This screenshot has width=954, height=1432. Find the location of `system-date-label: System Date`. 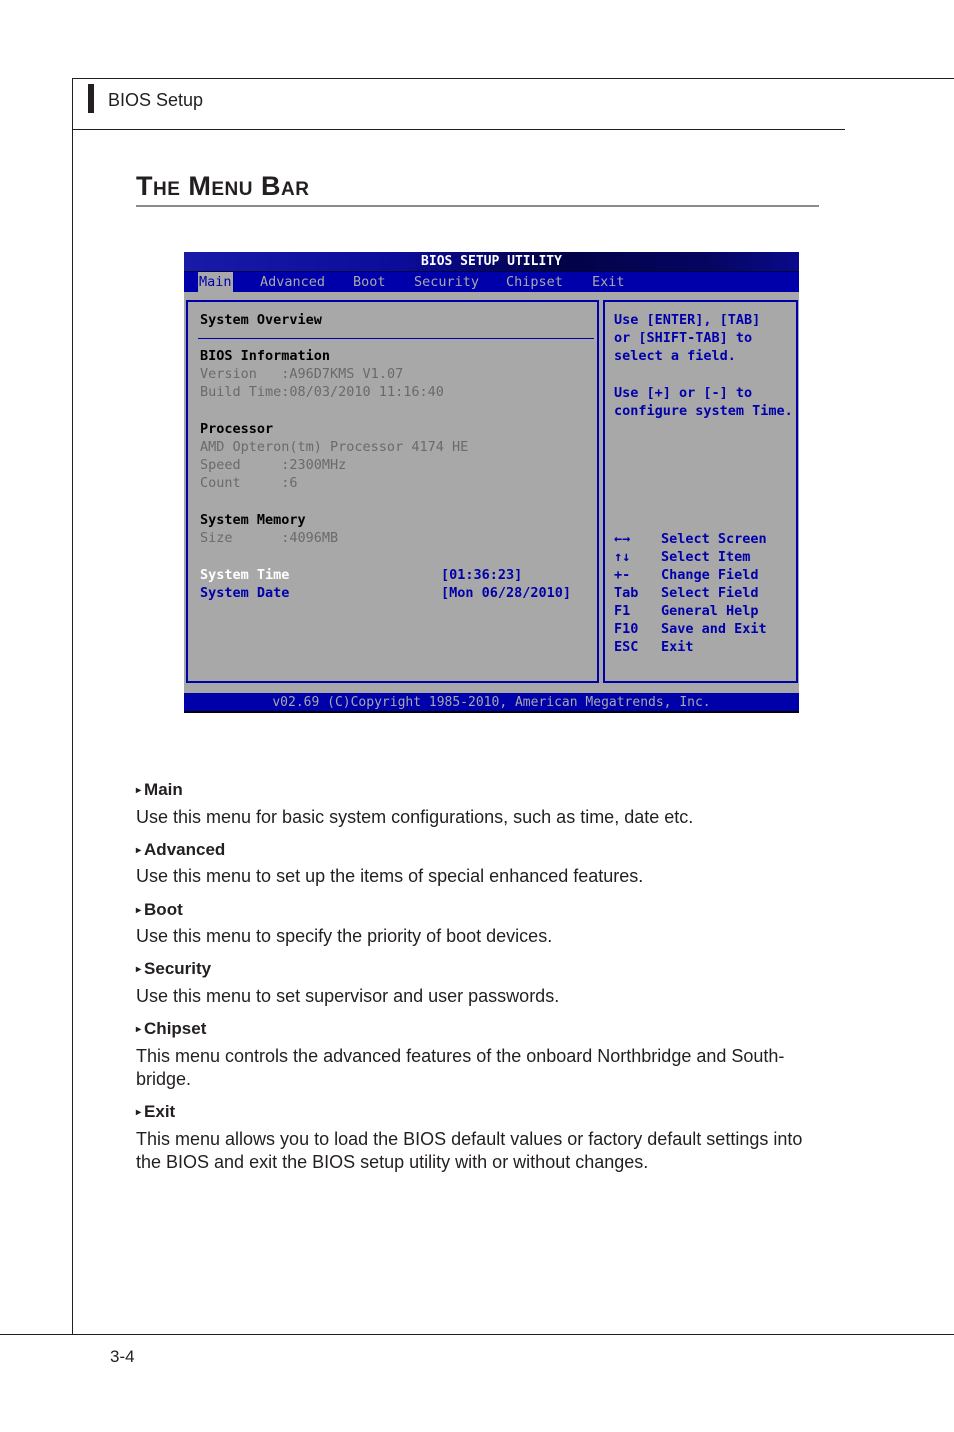

system-date-label: System Date is located at coordinates (244, 593).